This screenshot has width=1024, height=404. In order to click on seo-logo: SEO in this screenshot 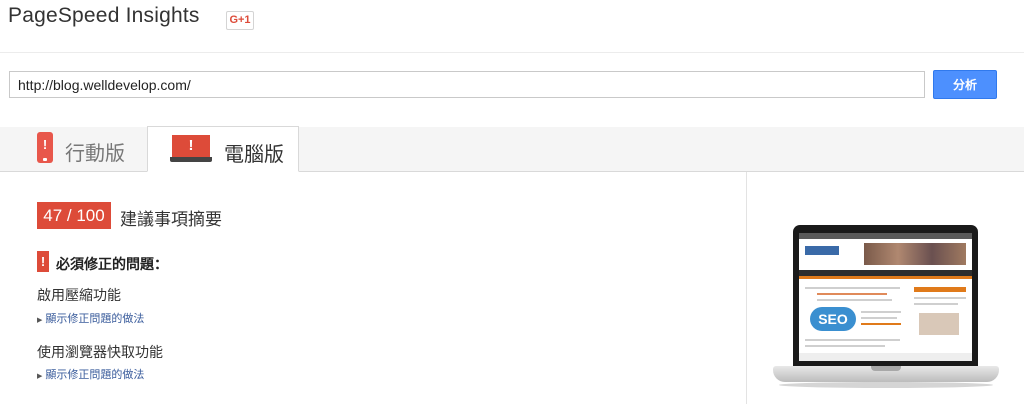, I will do `click(833, 319)`.